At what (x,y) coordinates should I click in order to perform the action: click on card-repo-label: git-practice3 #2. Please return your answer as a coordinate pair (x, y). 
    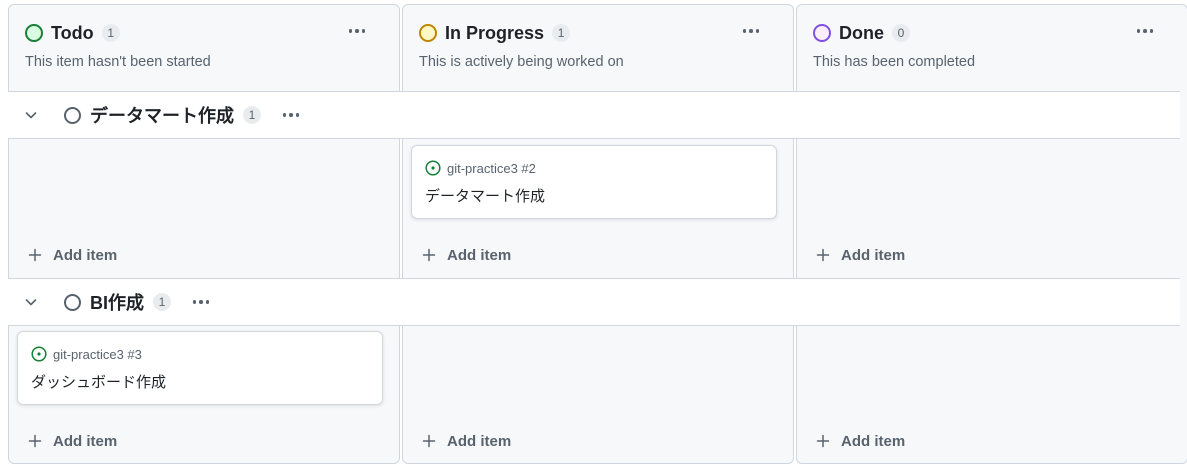
    Looking at the image, I should click on (491, 168).